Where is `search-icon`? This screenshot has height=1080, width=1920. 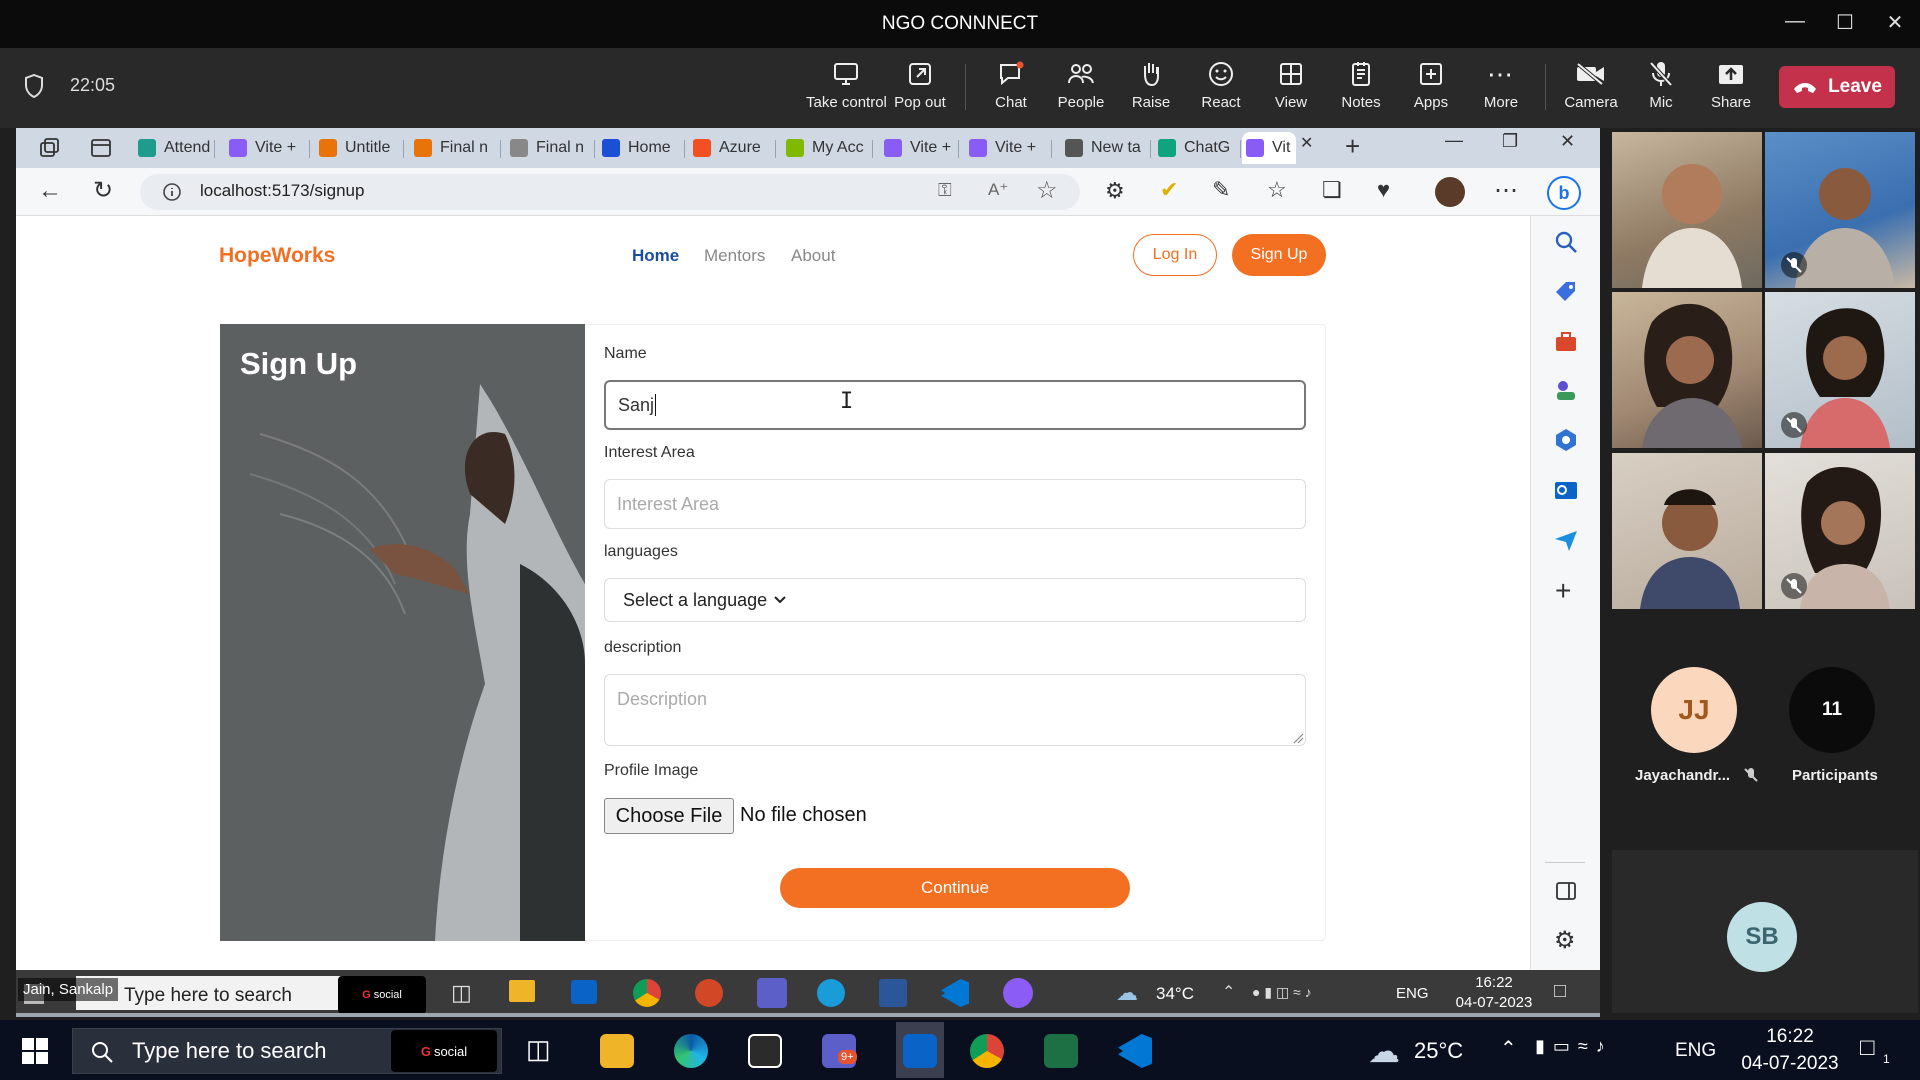
search-icon is located at coordinates (1566, 242).